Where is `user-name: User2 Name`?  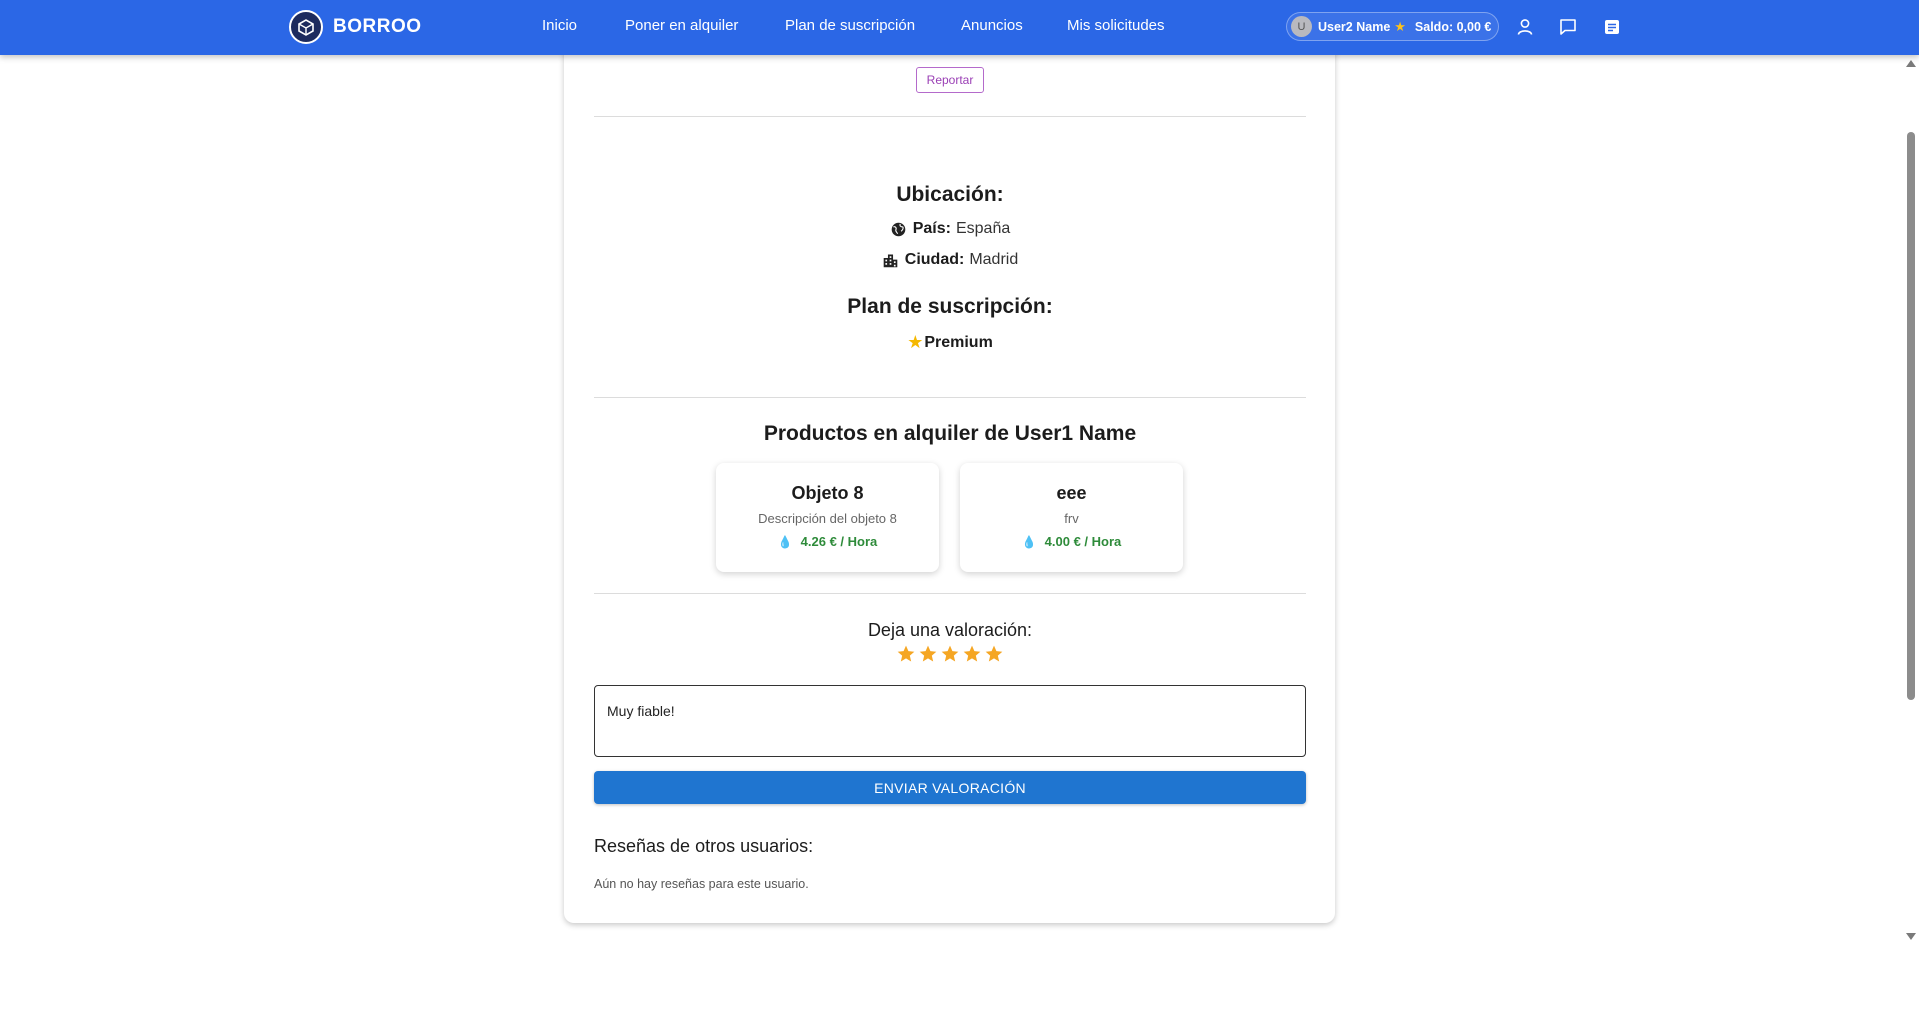
user-name: User2 Name is located at coordinates (1354, 26).